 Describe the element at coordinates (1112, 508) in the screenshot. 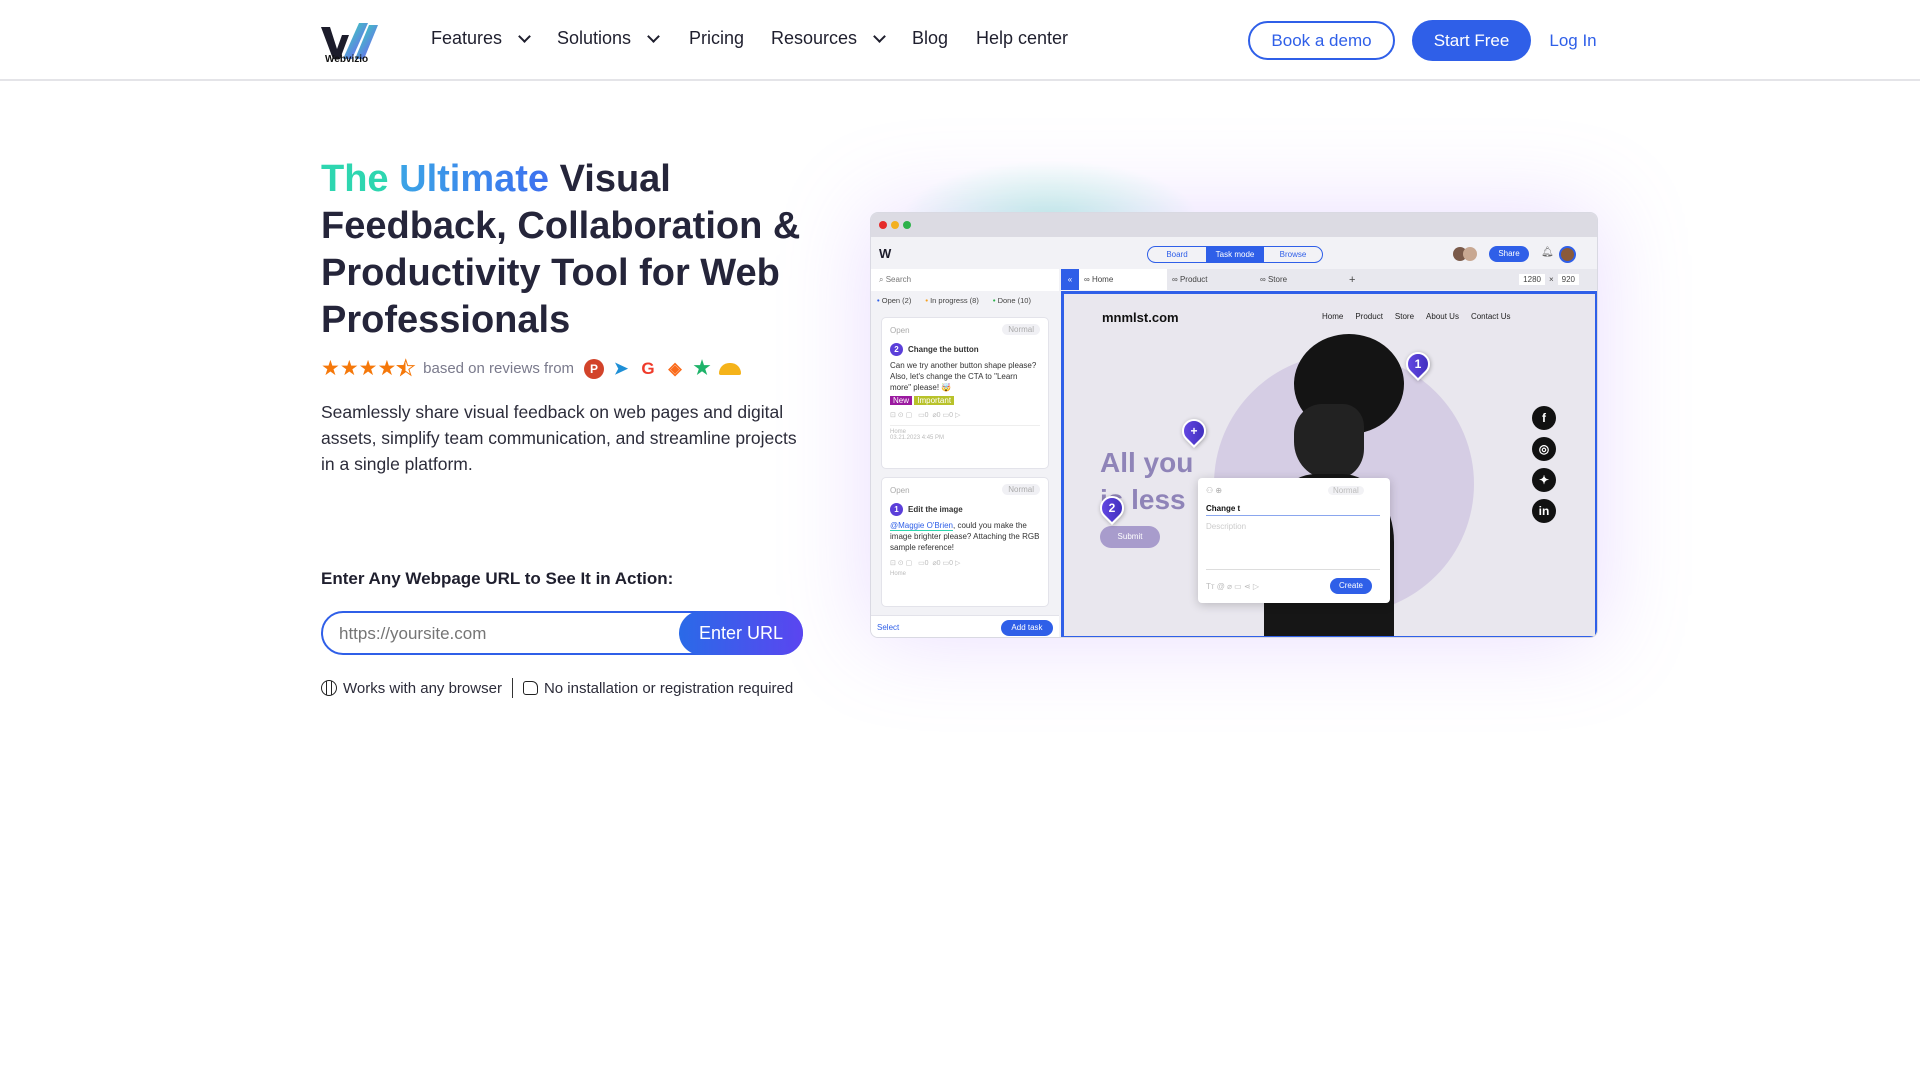

I see `pin-label: 2` at that location.